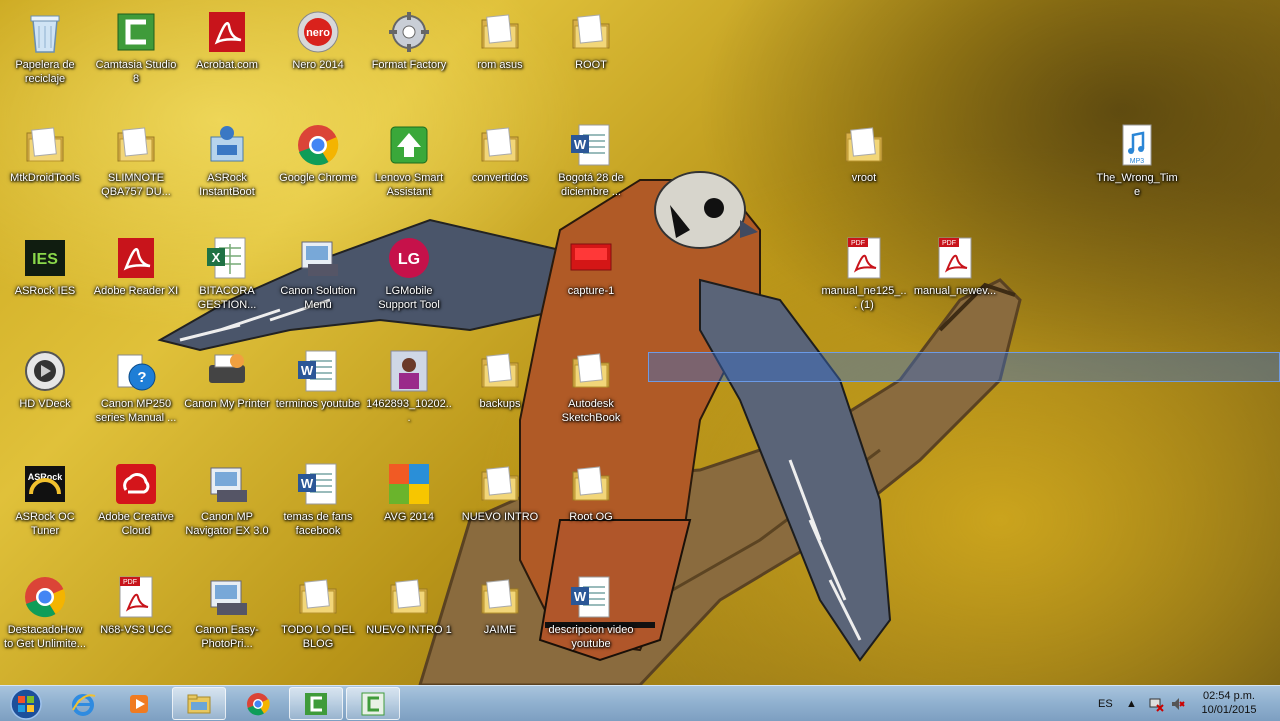  What do you see at coordinates (409, 58) in the screenshot?
I see `desktop-icon-format-factory: Format Factory` at bounding box center [409, 58].